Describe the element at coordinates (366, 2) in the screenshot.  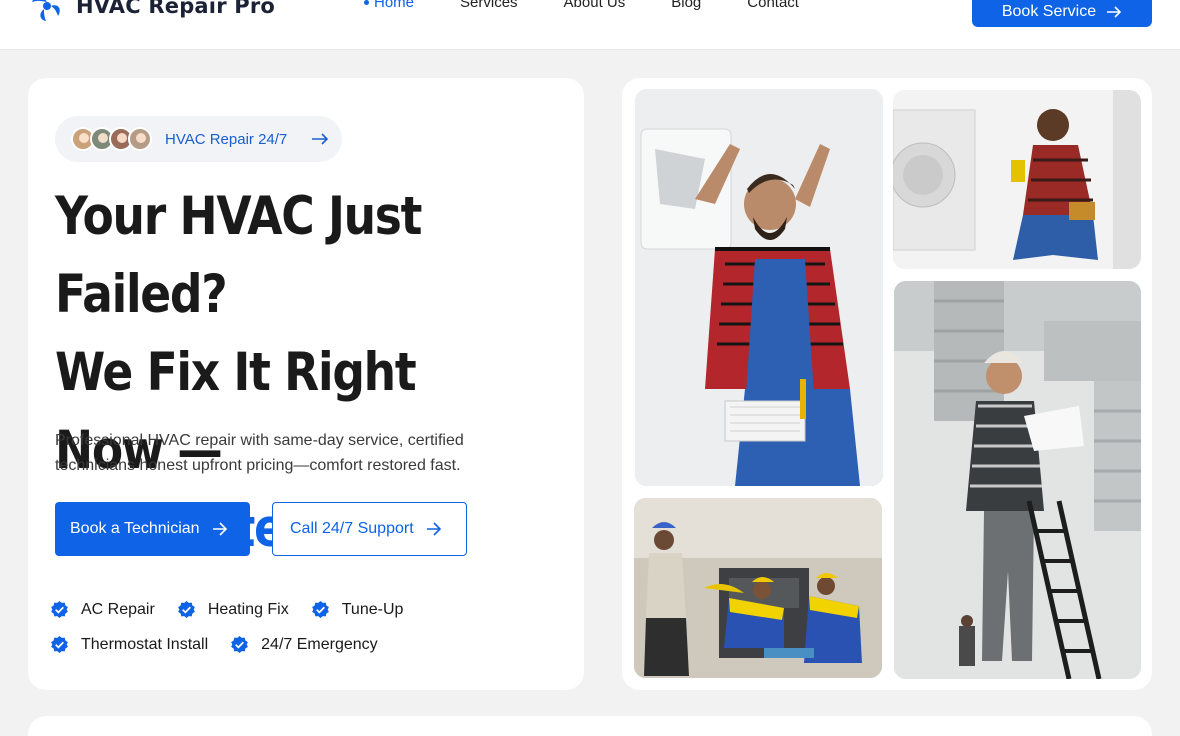
I see `active-dot-icon` at that location.